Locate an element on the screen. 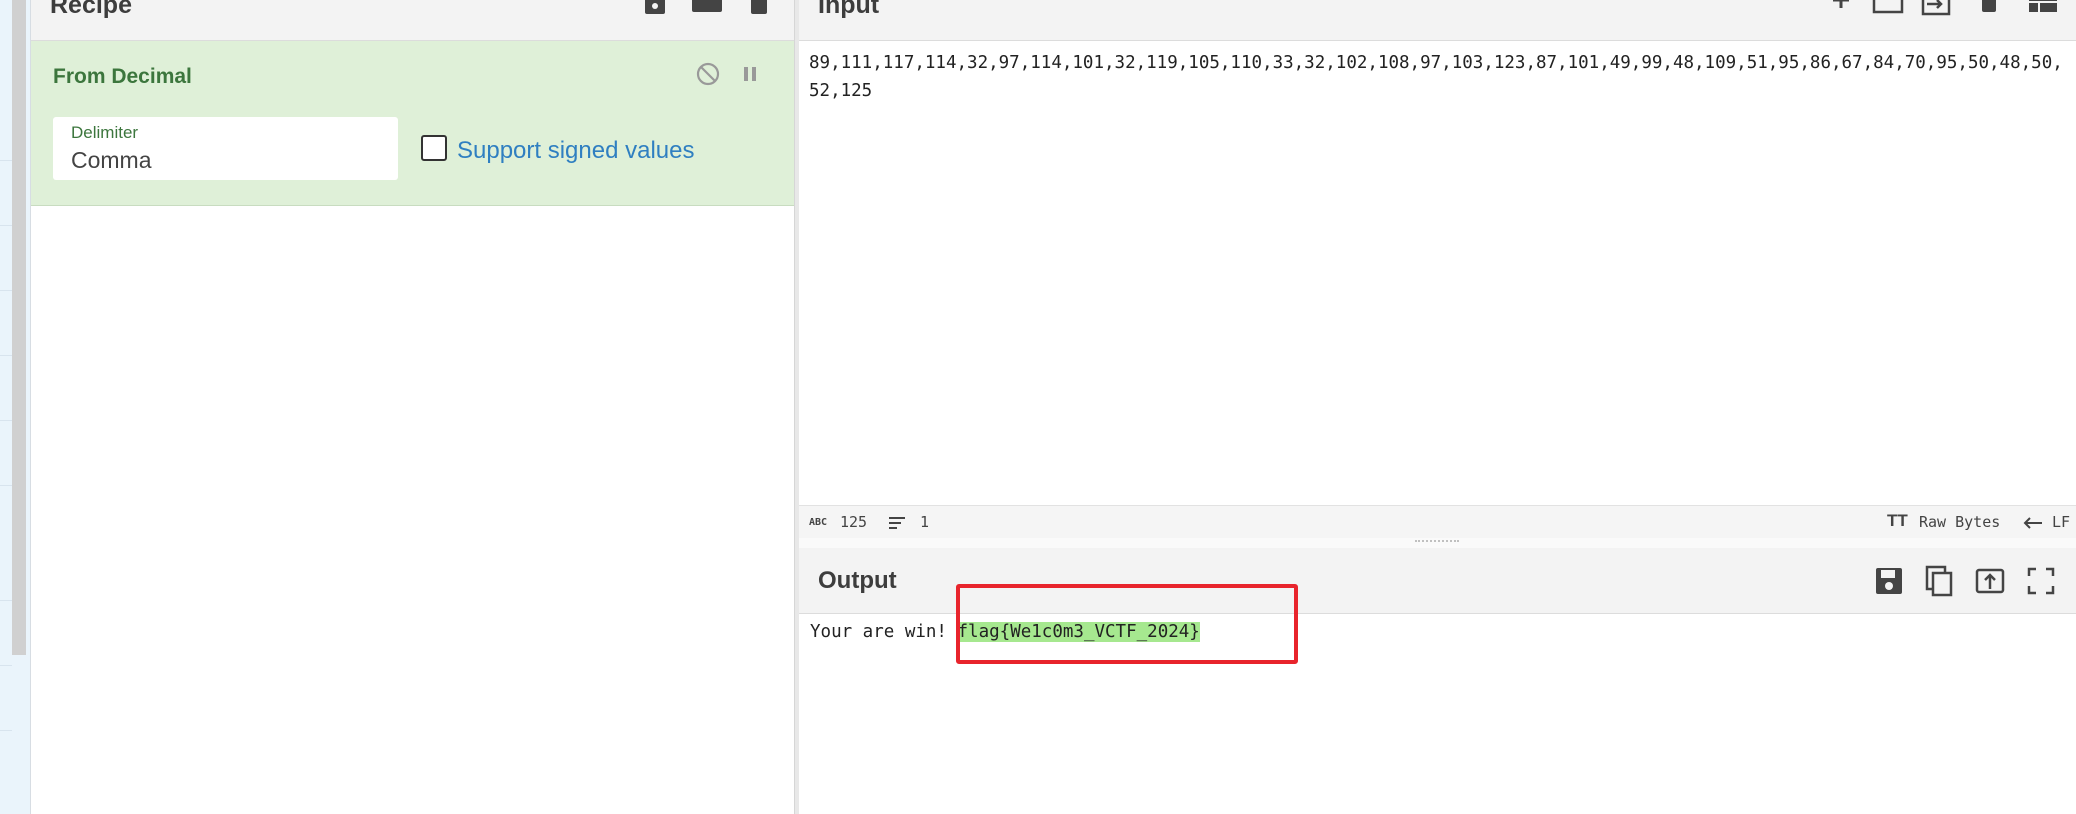 The image size is (2076, 814). recipe-title: Recipe is located at coordinates (91, 9).